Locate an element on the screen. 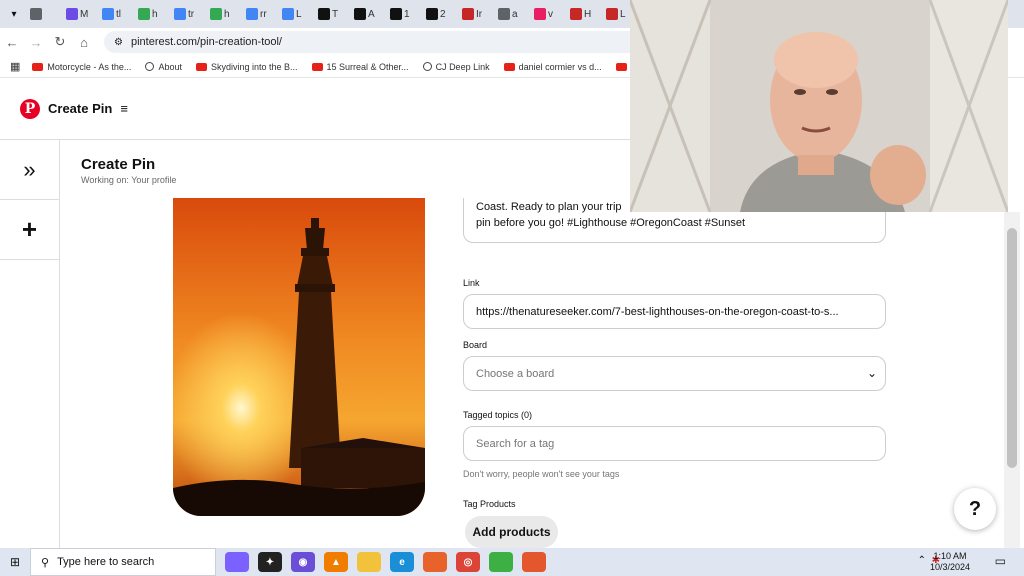 This screenshot has height=576, width=1024. taskbar-clock: 1:10 AM 10/3/2024 is located at coordinates (950, 562).